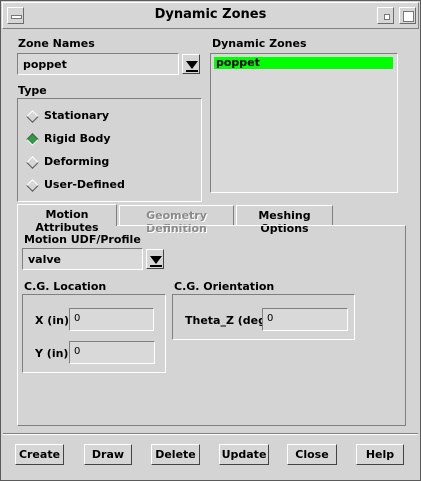 Image resolution: width=421 pixels, height=481 pixels. What do you see at coordinates (380, 454) in the screenshot?
I see `help-button: Help` at bounding box center [380, 454].